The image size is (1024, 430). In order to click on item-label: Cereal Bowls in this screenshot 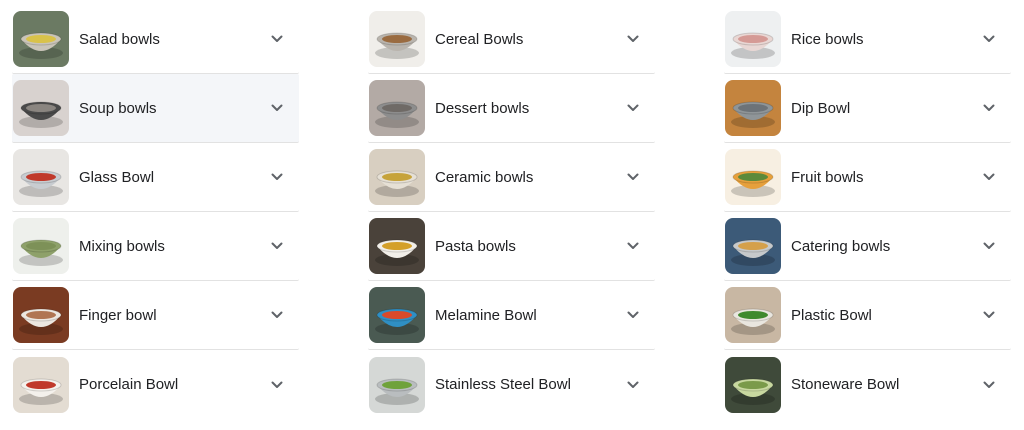, I will do `click(479, 39)`.